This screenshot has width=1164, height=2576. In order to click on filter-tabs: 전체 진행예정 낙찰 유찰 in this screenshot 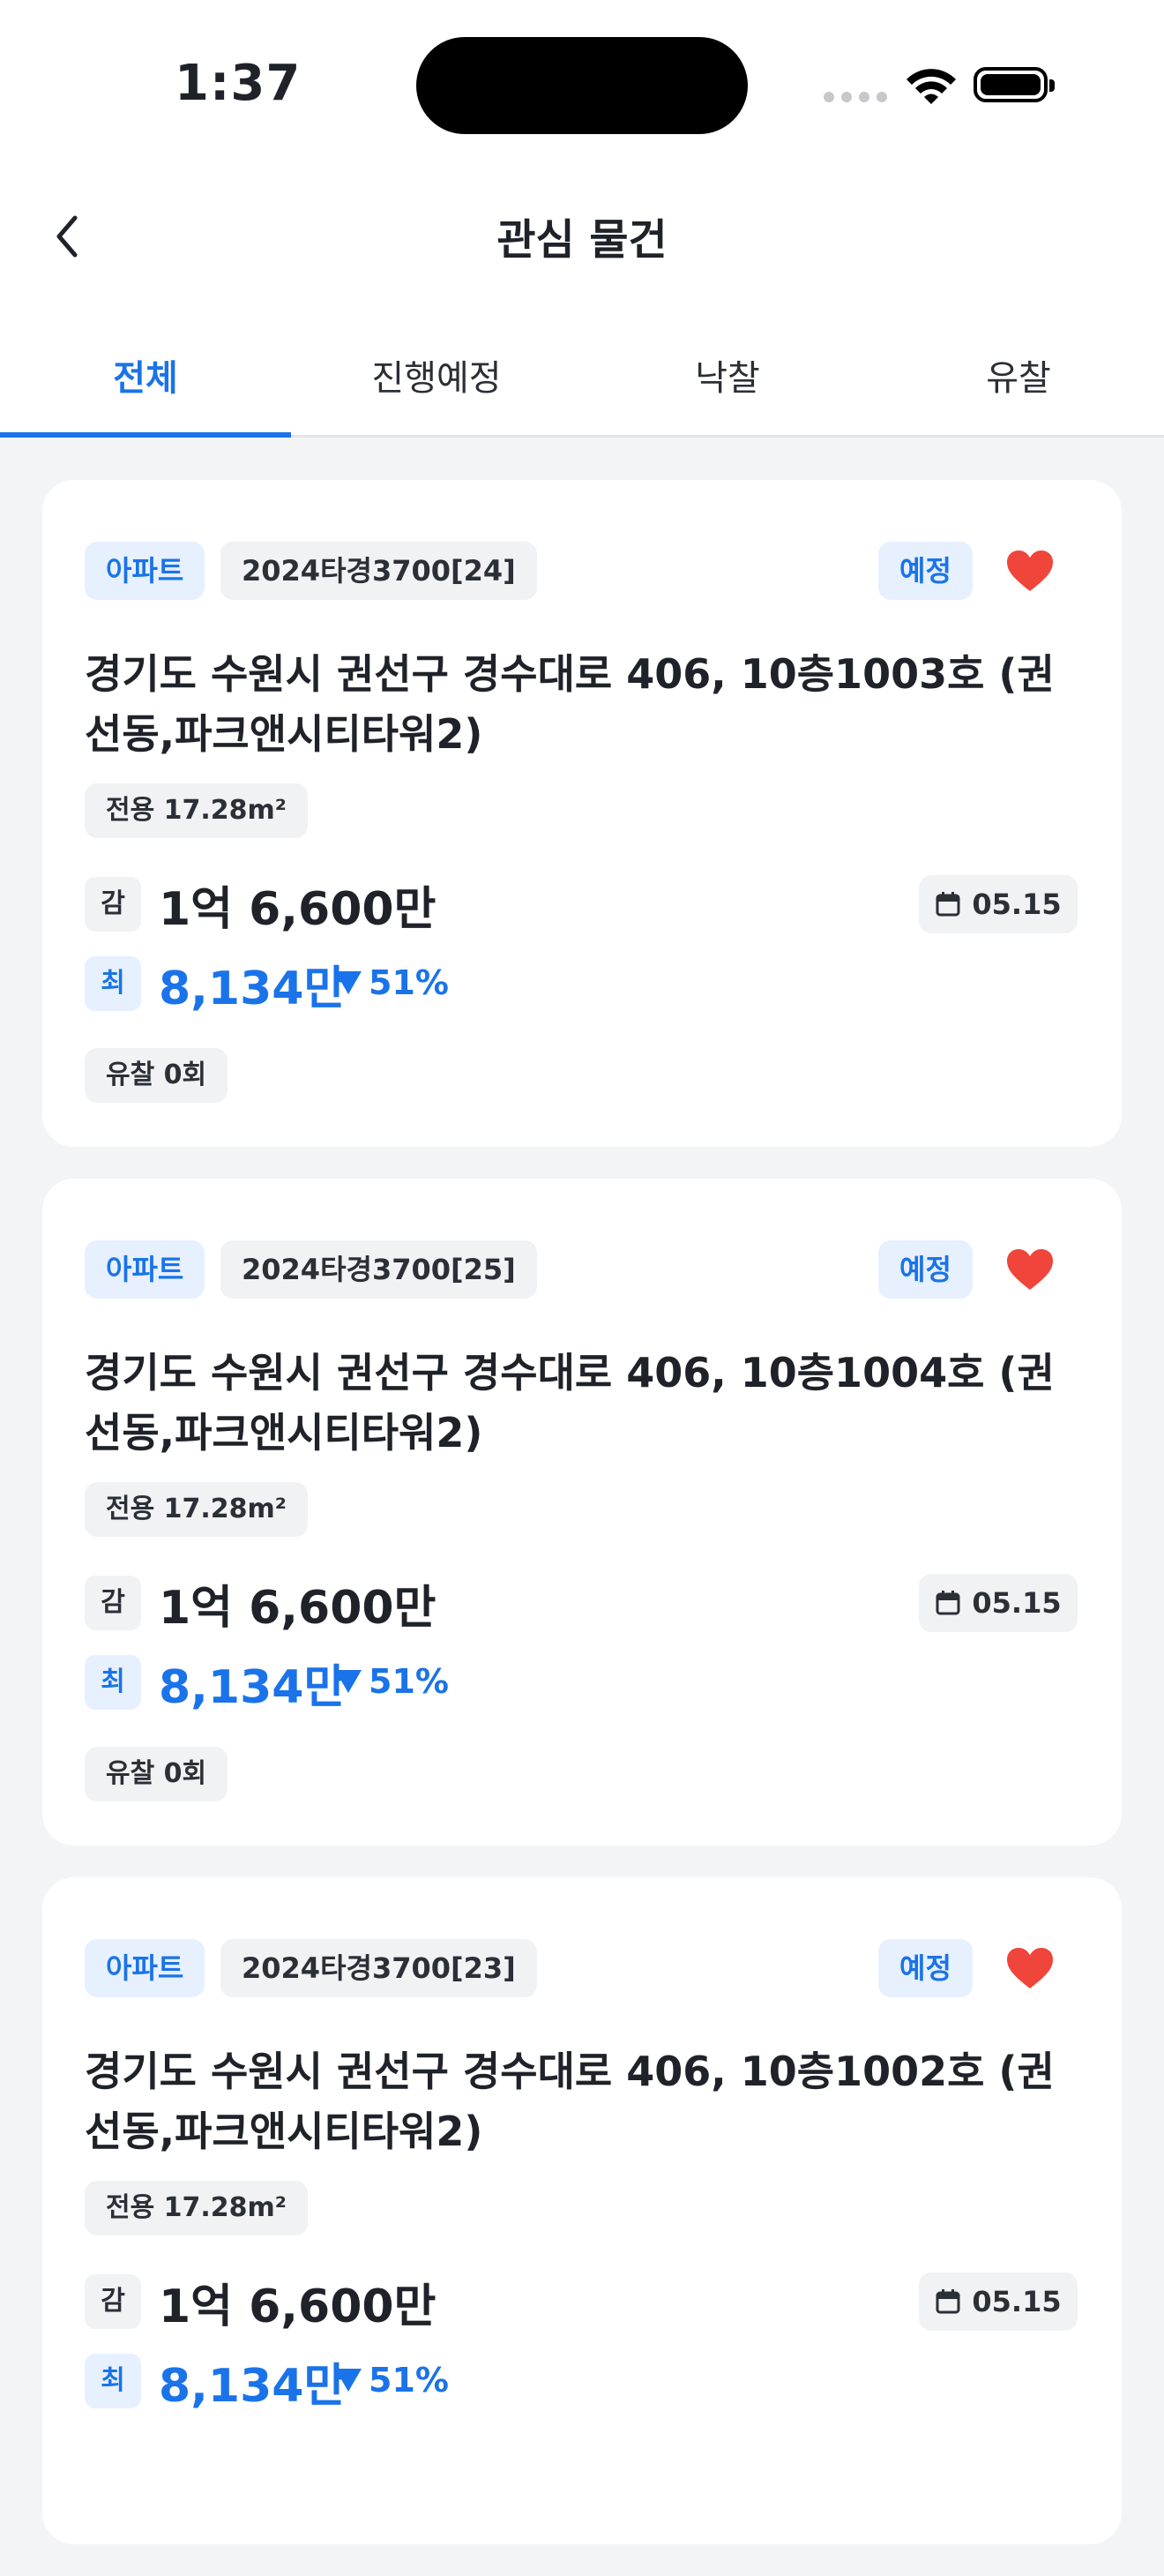, I will do `click(582, 376)`.